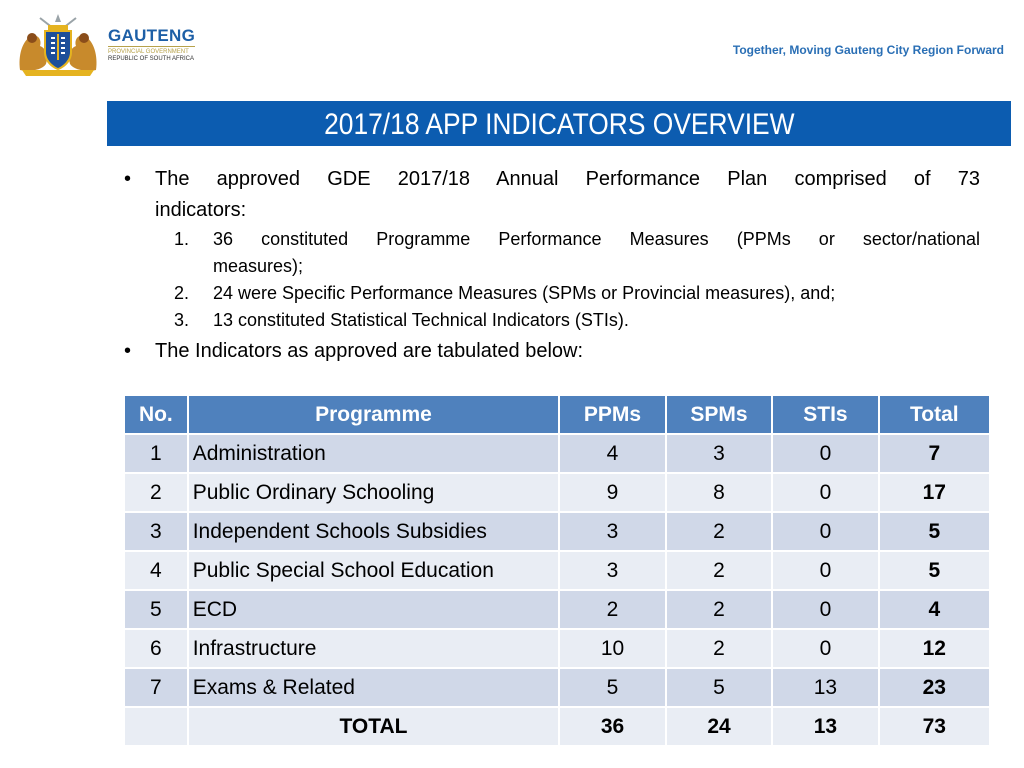 This screenshot has width=1024, height=768. Describe the element at coordinates (612, 453) in the screenshot. I see `cell-ppms: 4` at that location.